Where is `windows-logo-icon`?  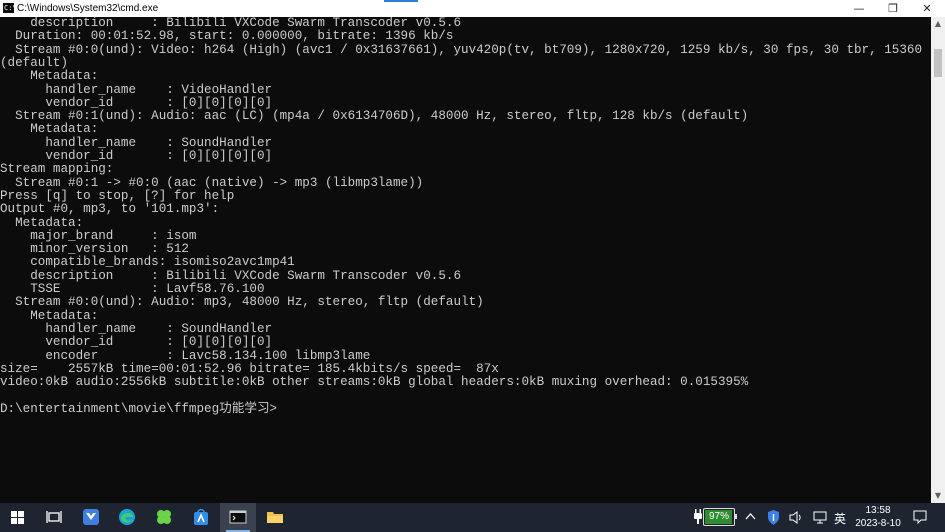 windows-logo-icon is located at coordinates (17, 517).